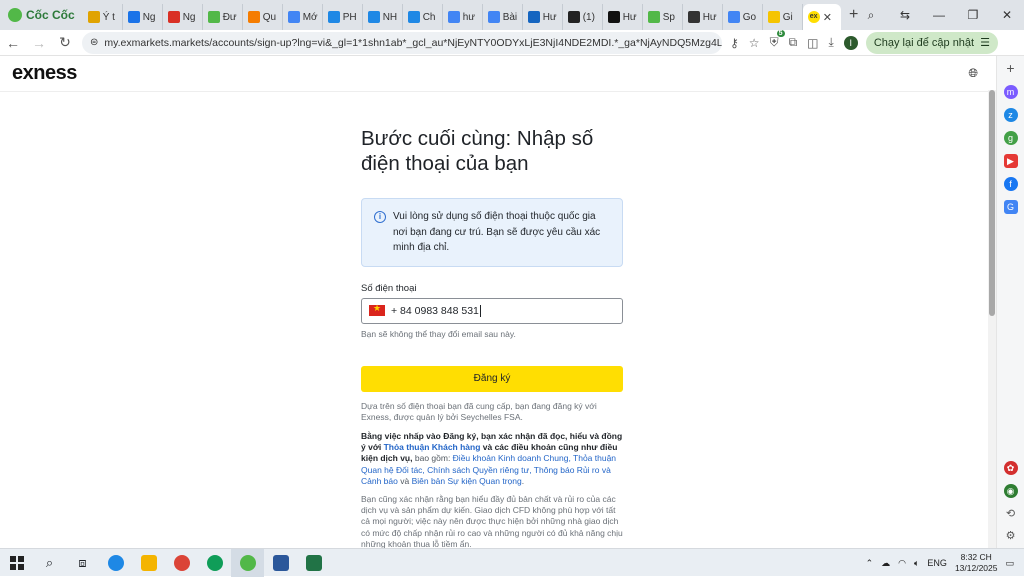 This screenshot has height=577, width=1024. What do you see at coordinates (1010, 92) in the screenshot?
I see `messenger-icon: m` at bounding box center [1010, 92].